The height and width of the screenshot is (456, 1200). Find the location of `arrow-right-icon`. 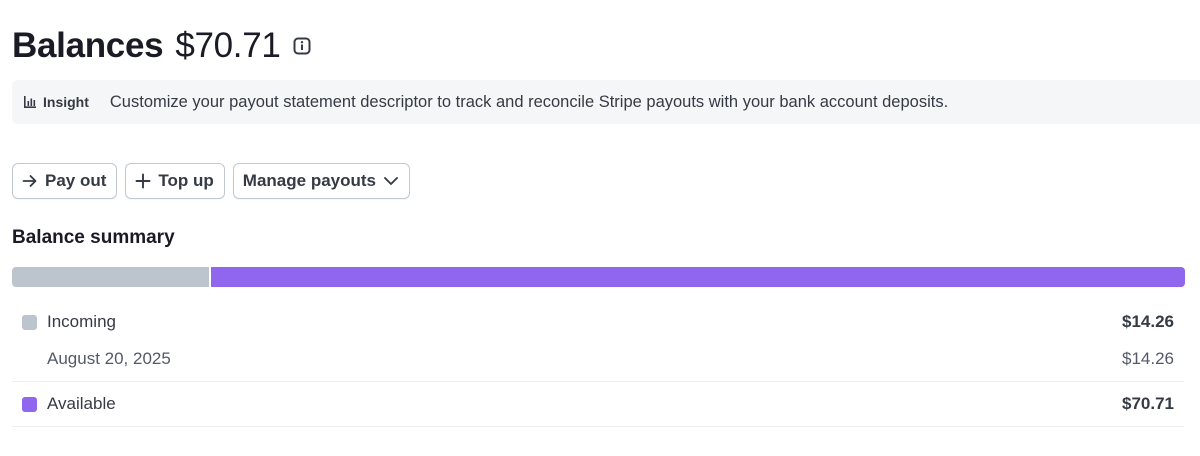

arrow-right-icon is located at coordinates (29, 181).